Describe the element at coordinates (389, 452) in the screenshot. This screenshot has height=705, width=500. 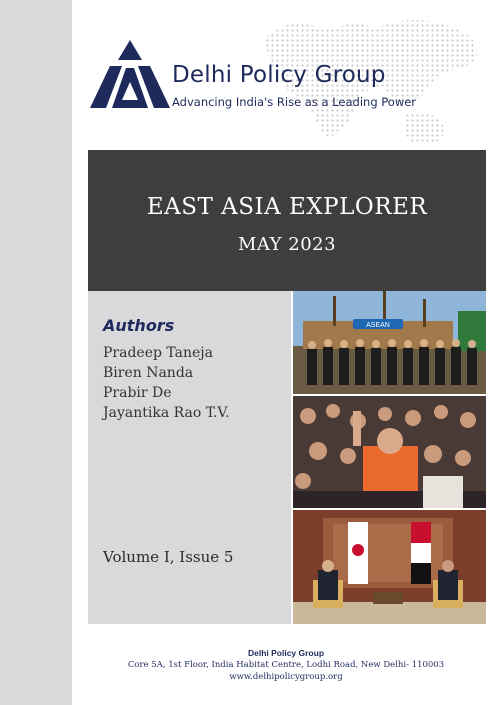
I see `photo-crowd` at that location.